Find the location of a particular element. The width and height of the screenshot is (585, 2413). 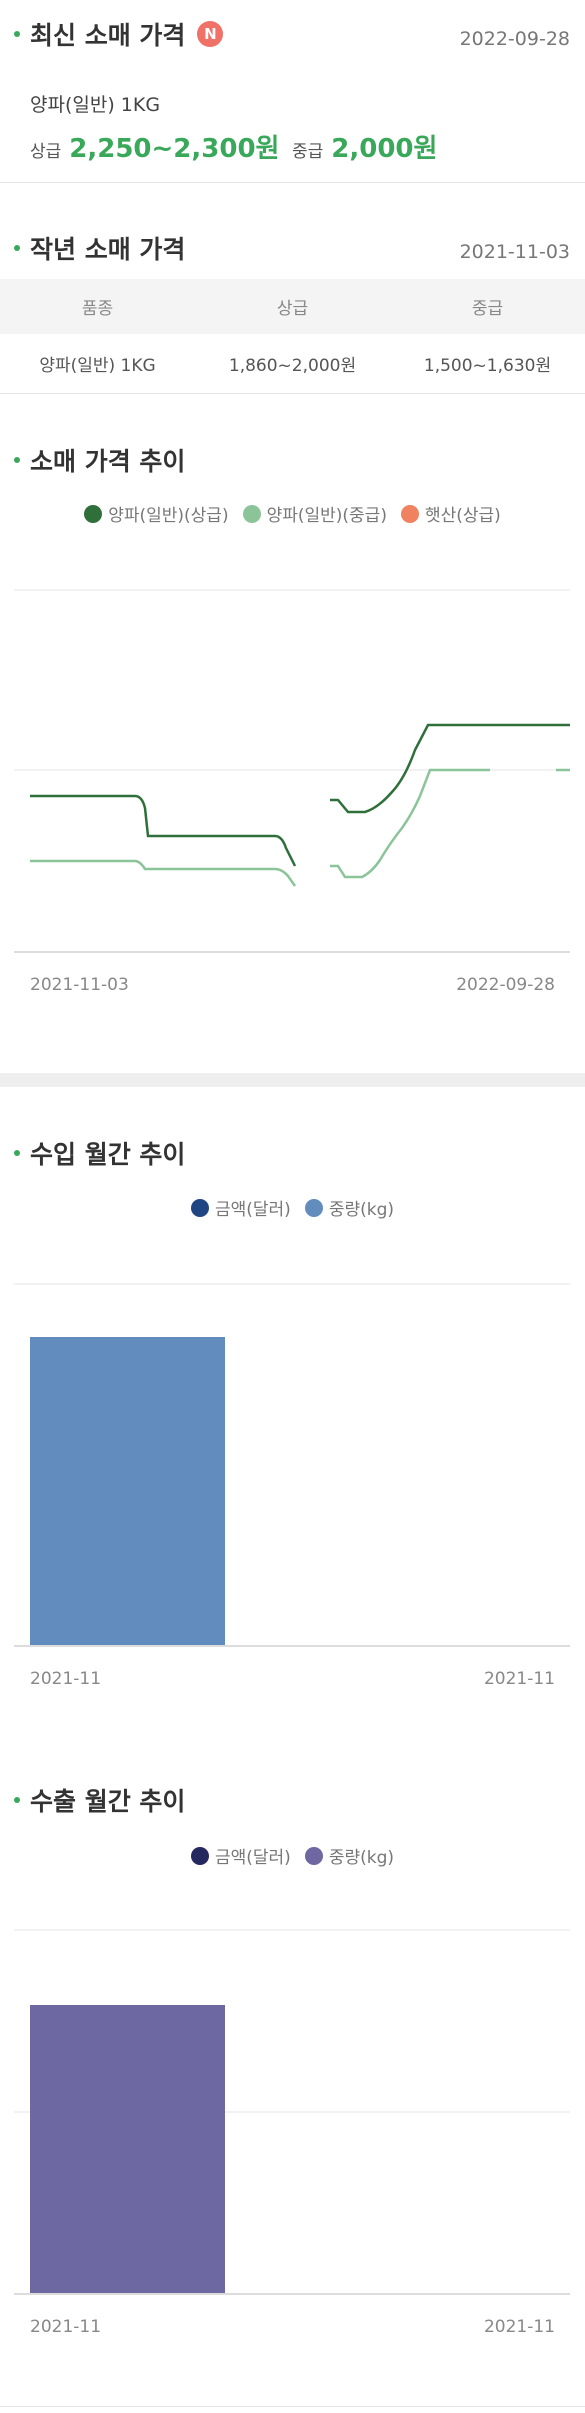

header-grade-high: 상급 is located at coordinates (292, 309).